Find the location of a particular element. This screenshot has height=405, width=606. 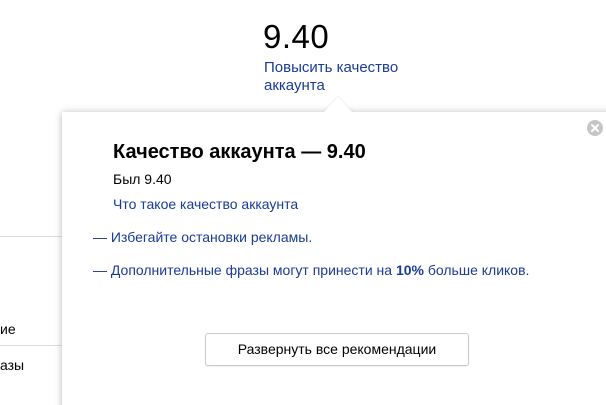

recommendation-item: — Избегайте остановки рекламы. is located at coordinates (323, 237).